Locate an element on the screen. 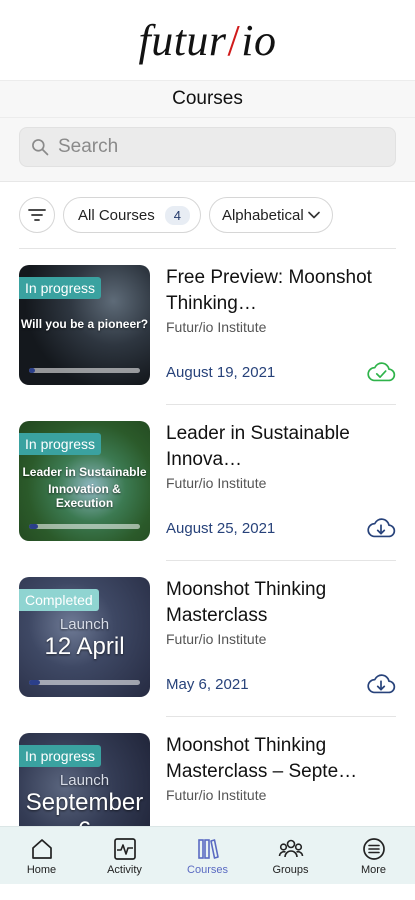 The height and width of the screenshot is (900, 415). books-icon is located at coordinates (208, 848).